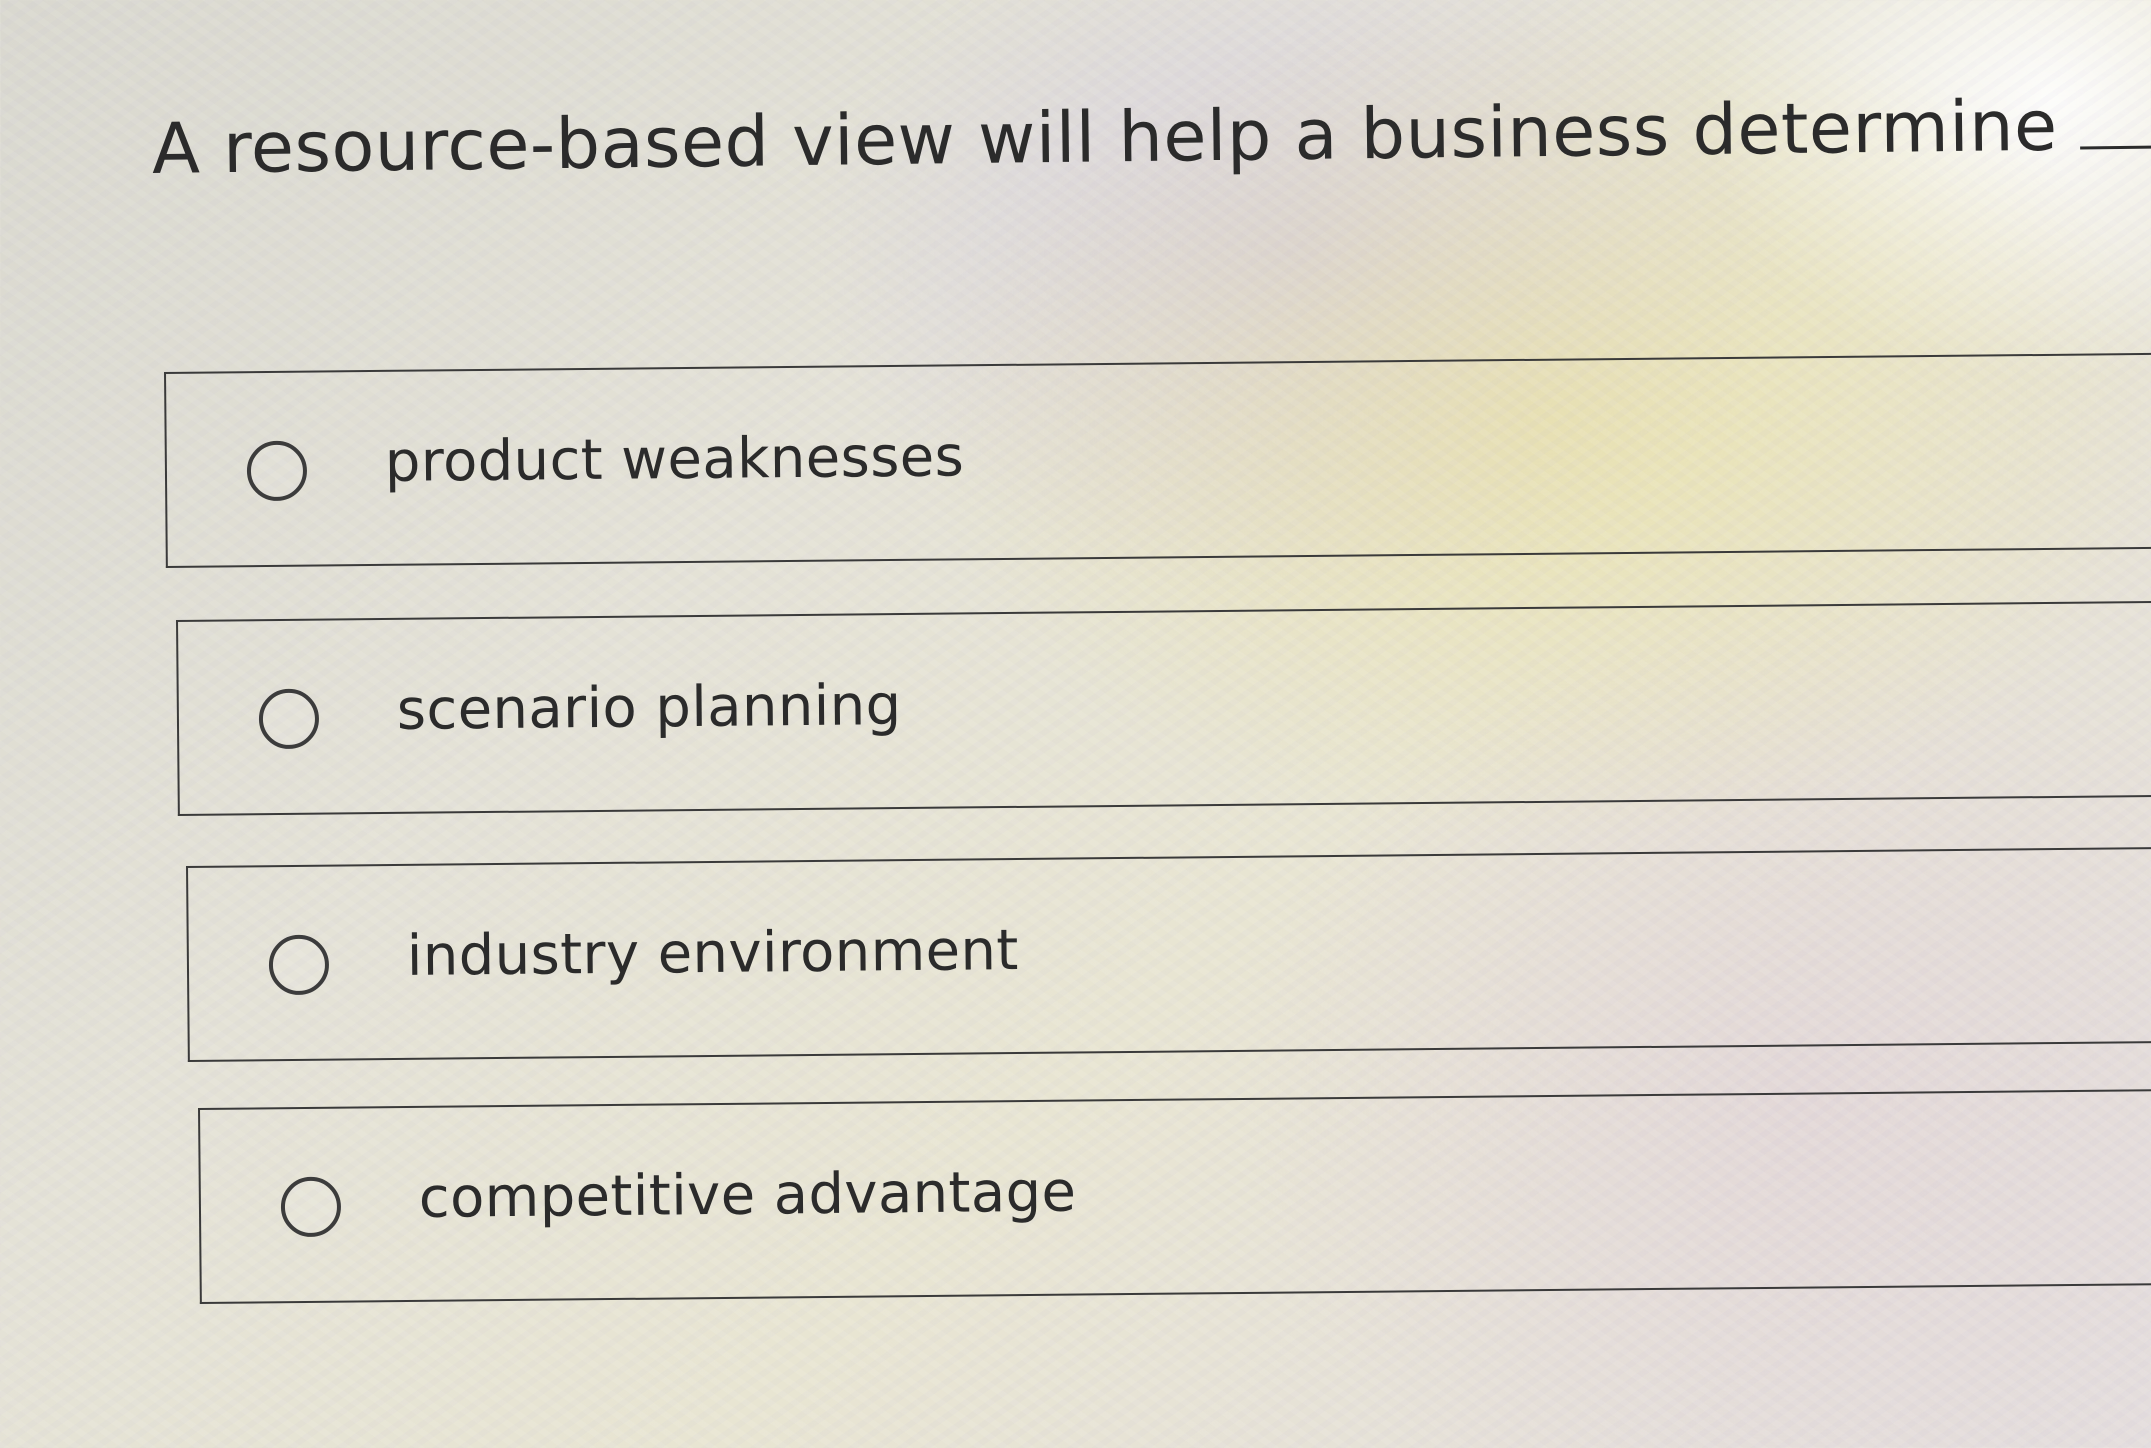 This screenshot has width=2151, height=1448. I want to click on option-label: scenario planning, so click(649, 708).